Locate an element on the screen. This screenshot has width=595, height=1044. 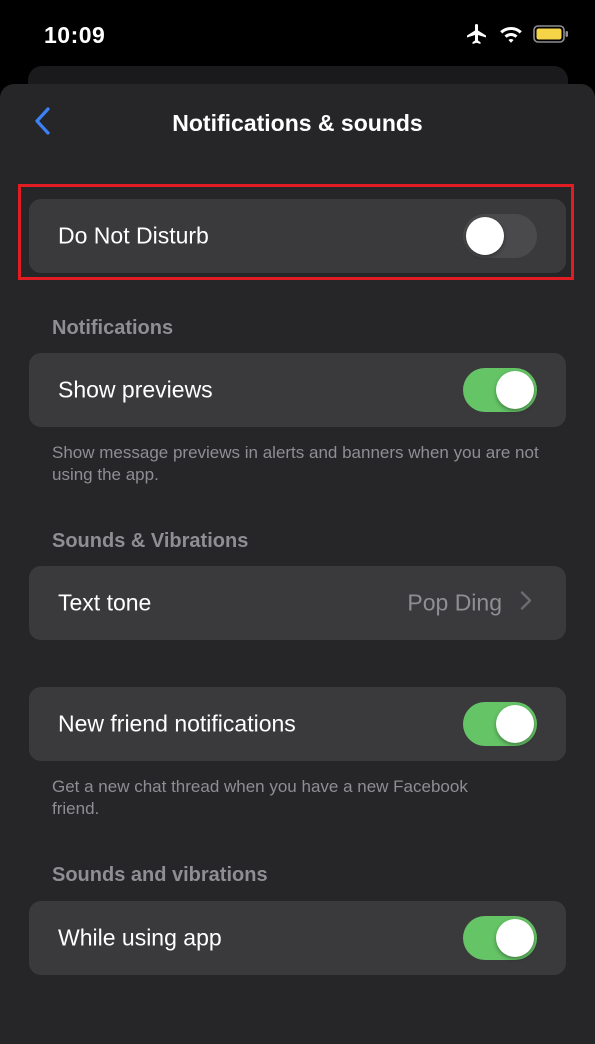
text-tone-label: Text tone is located at coordinates (105, 602).